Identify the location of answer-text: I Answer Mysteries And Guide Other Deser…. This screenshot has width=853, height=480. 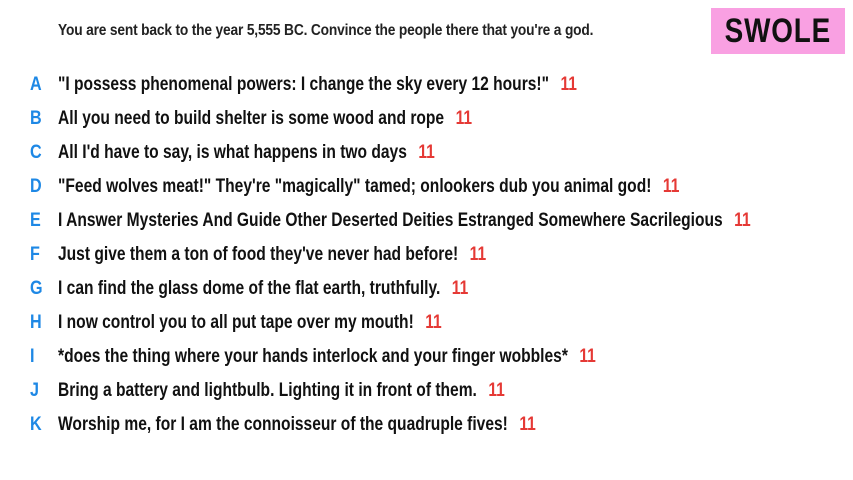
(390, 220).